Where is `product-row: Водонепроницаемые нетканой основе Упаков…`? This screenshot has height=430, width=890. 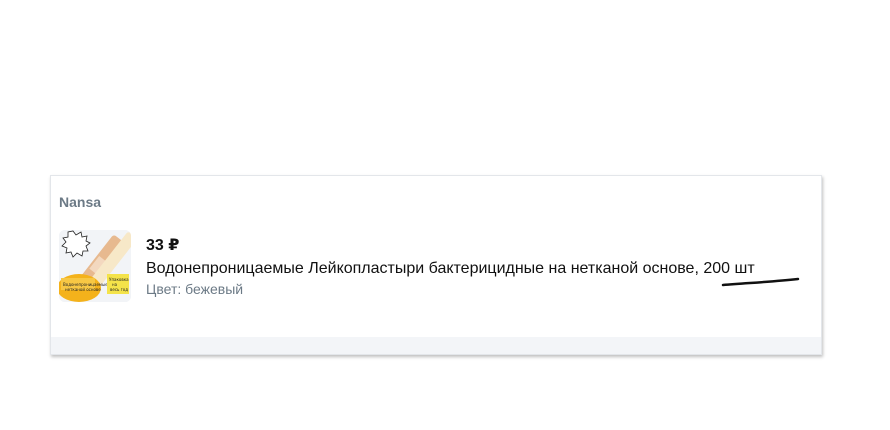
product-row: Водонепроницаемые нетканой основе Упаков… is located at coordinates (407, 266).